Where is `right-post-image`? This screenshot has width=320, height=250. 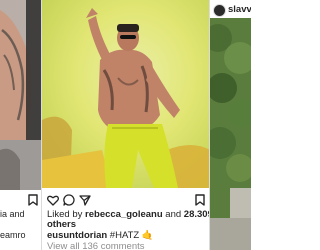
right-post-image is located at coordinates (230, 134).